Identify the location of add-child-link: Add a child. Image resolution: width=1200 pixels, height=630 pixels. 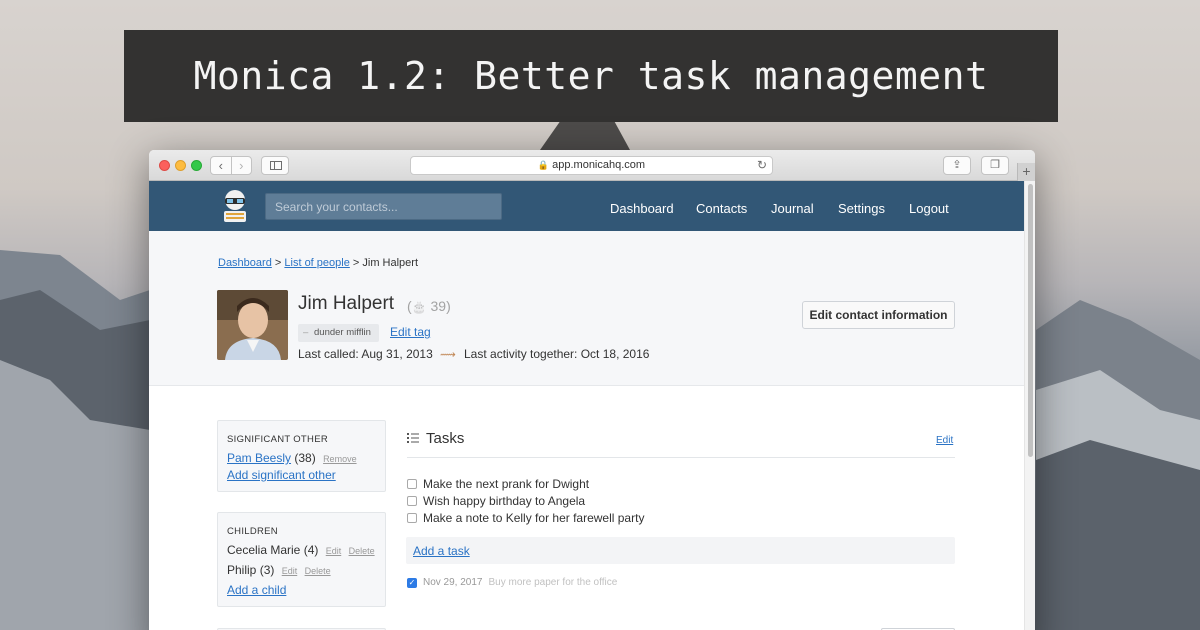
(256, 590).